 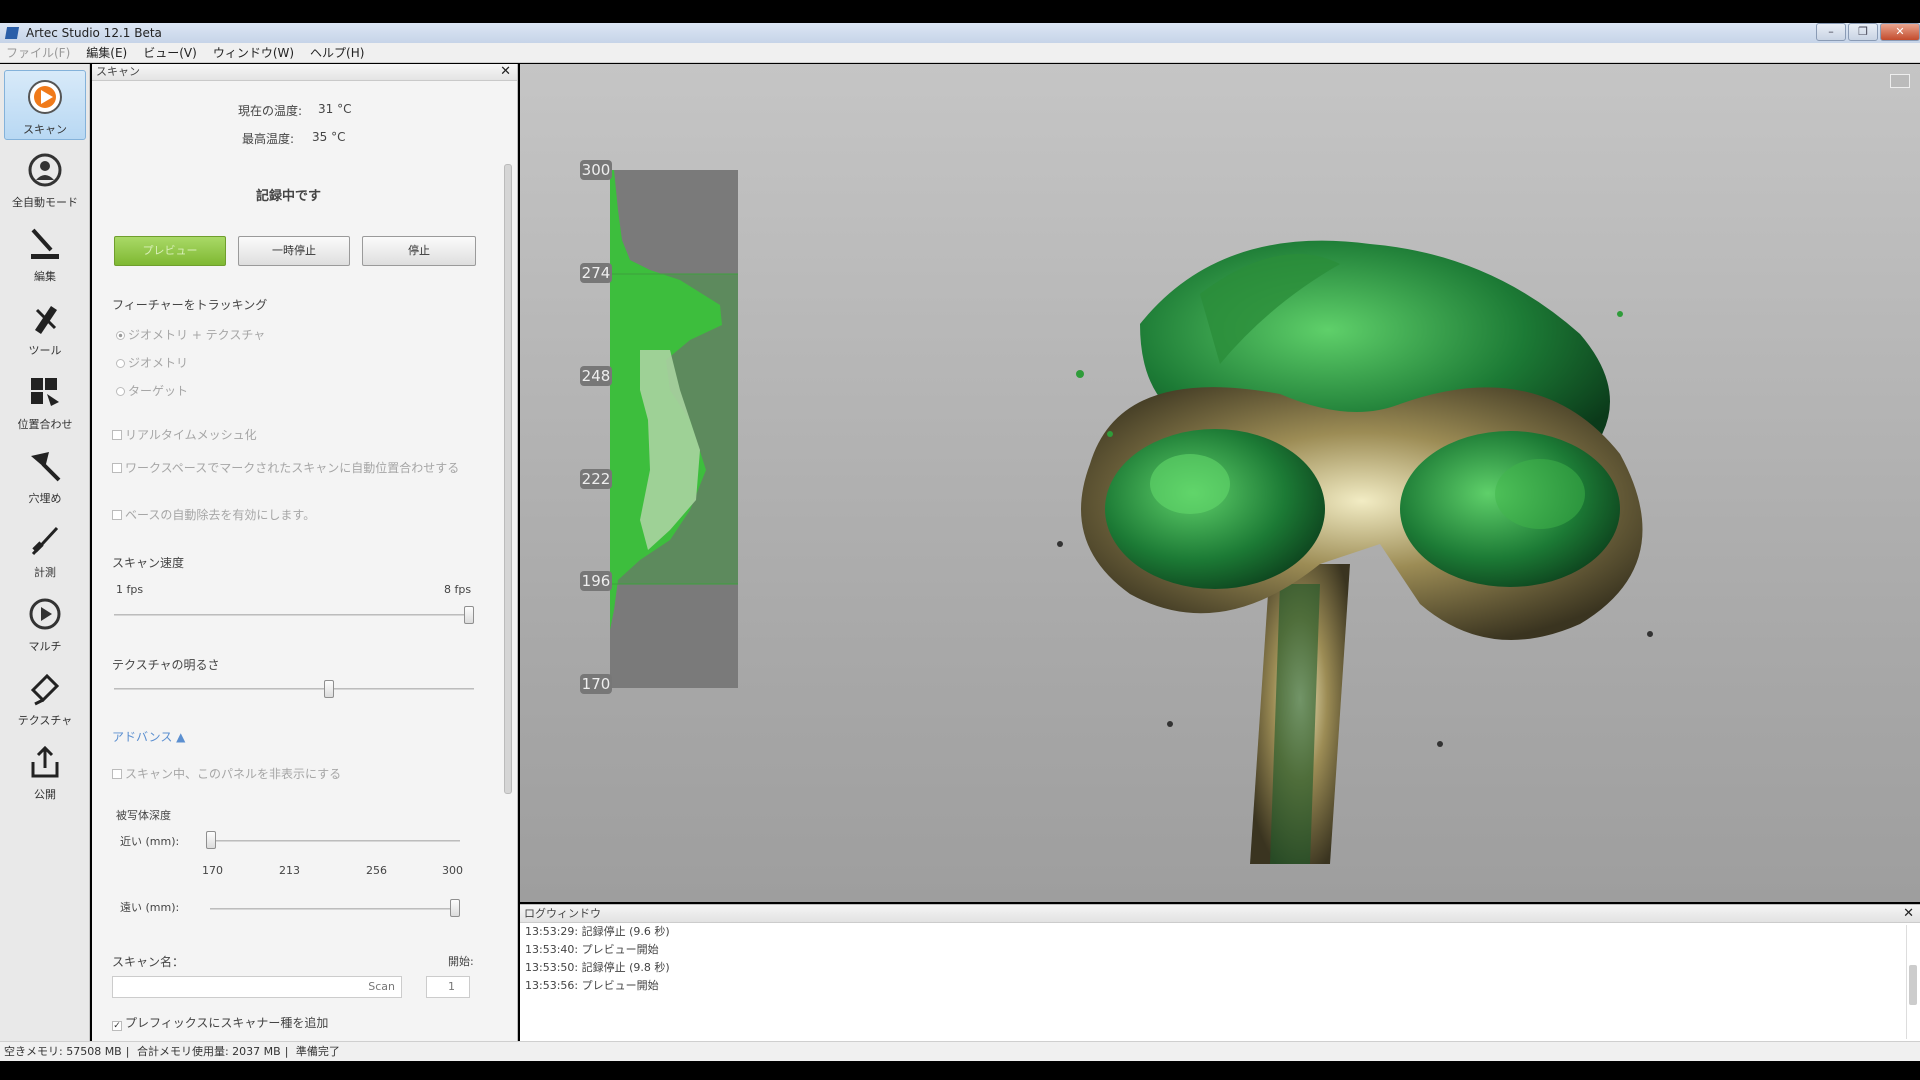 What do you see at coordinates (106, 52) in the screenshot?
I see `menu-edit: 編集(E)` at bounding box center [106, 52].